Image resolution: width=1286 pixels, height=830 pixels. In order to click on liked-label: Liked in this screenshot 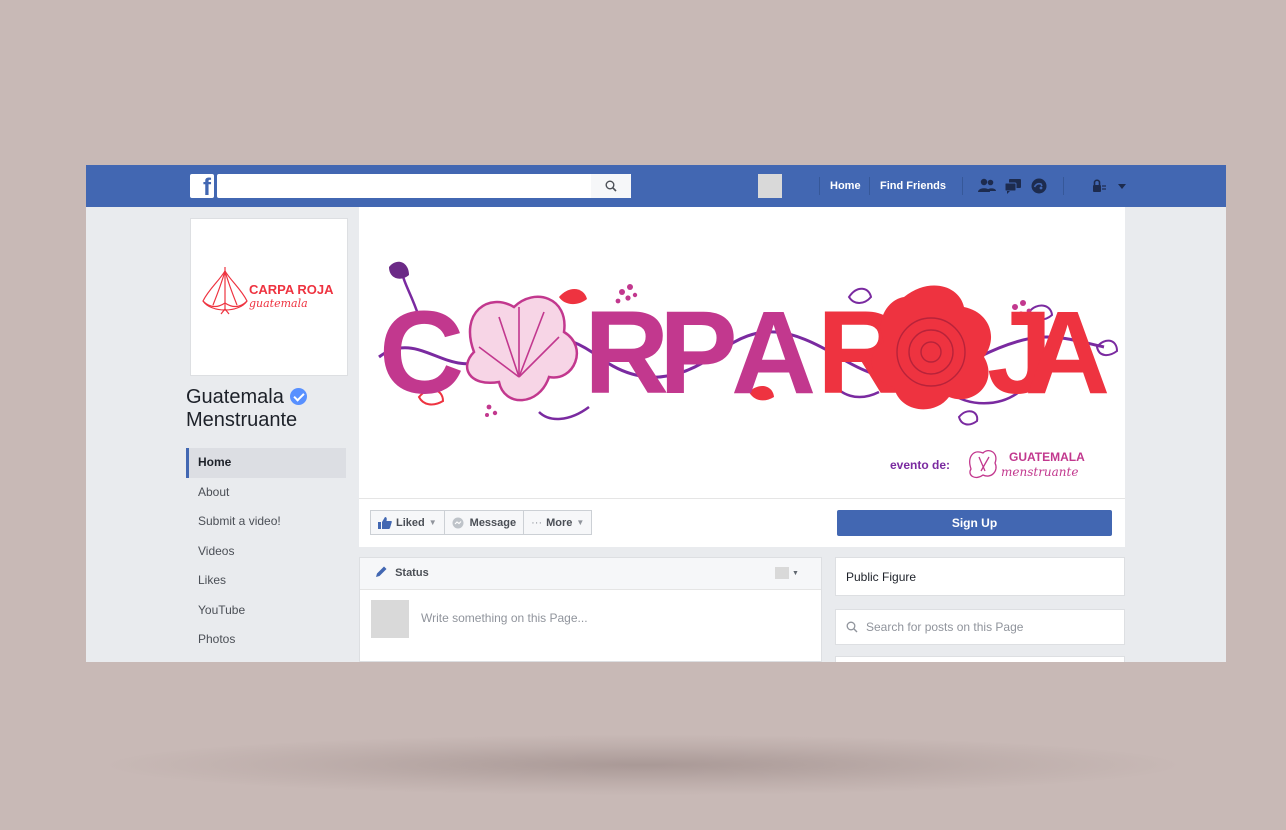, I will do `click(410, 522)`.